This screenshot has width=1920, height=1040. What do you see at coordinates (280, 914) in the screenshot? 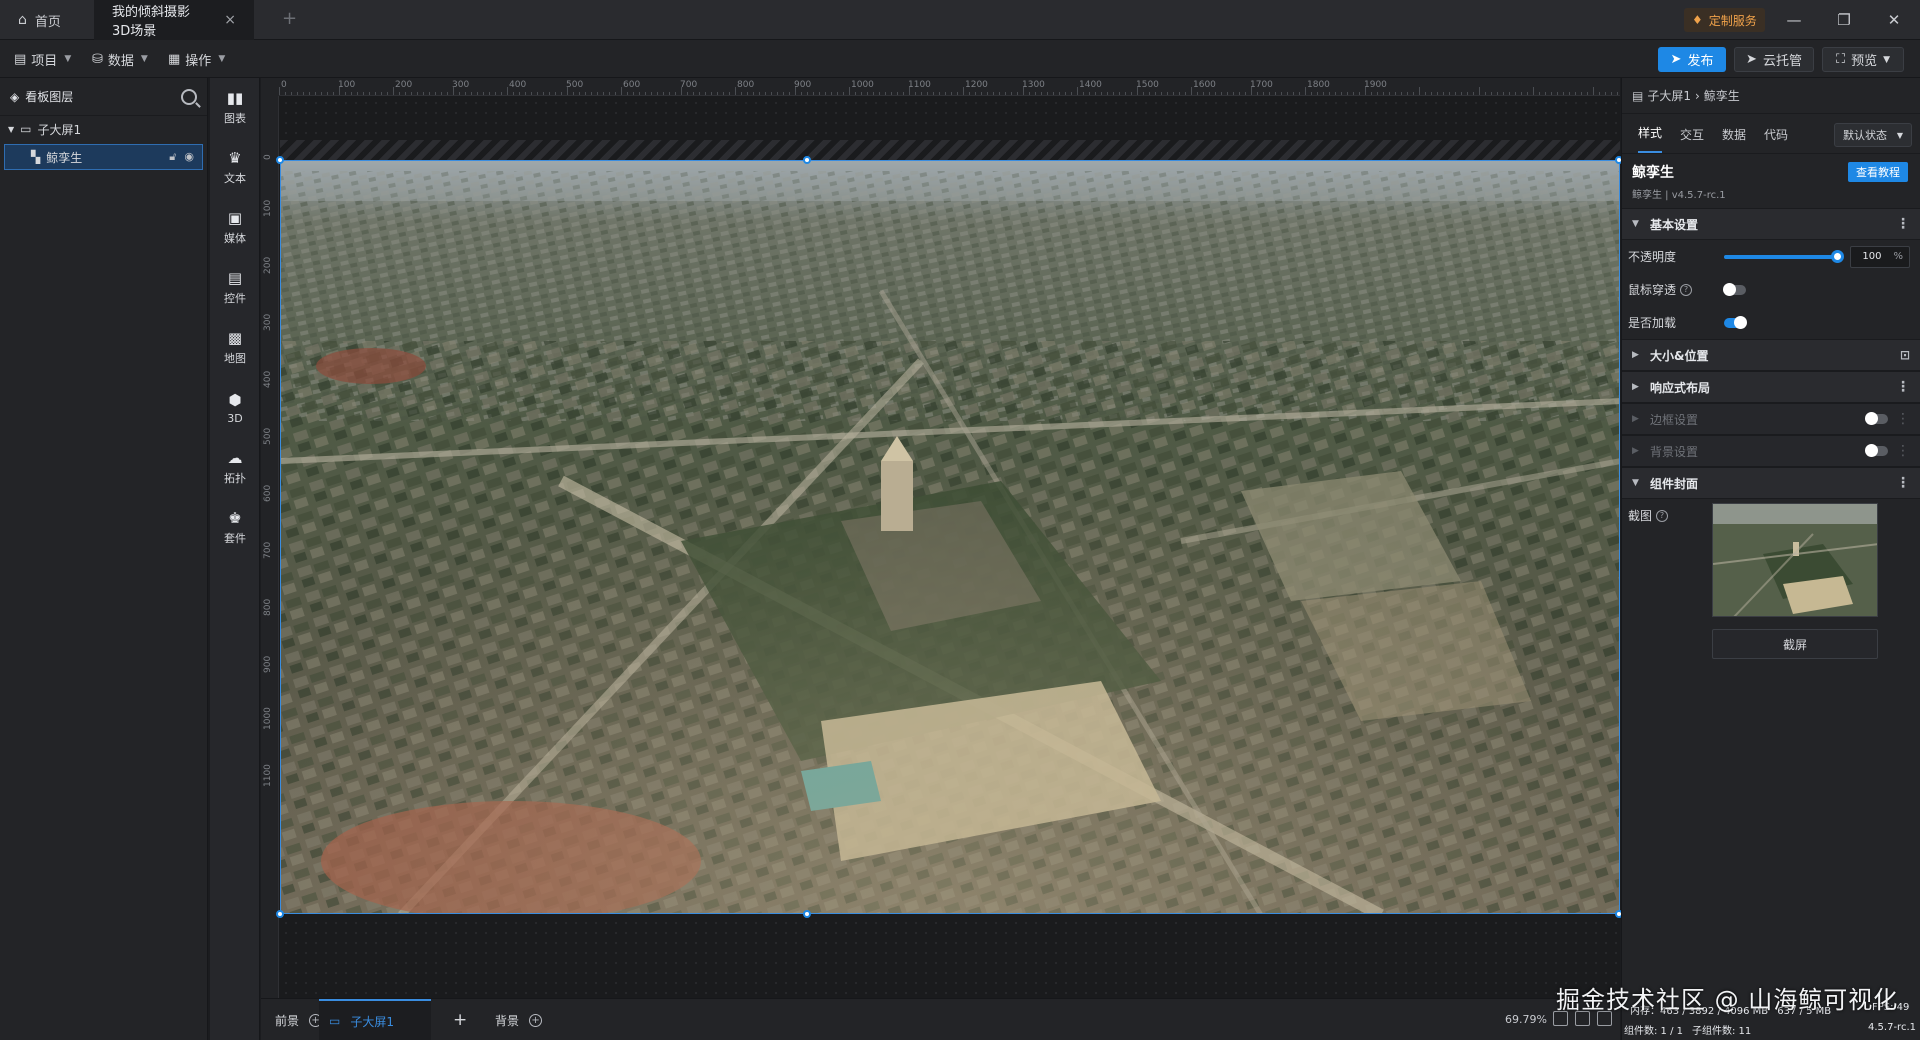
I see `resize-handle-bottom-left` at bounding box center [280, 914].